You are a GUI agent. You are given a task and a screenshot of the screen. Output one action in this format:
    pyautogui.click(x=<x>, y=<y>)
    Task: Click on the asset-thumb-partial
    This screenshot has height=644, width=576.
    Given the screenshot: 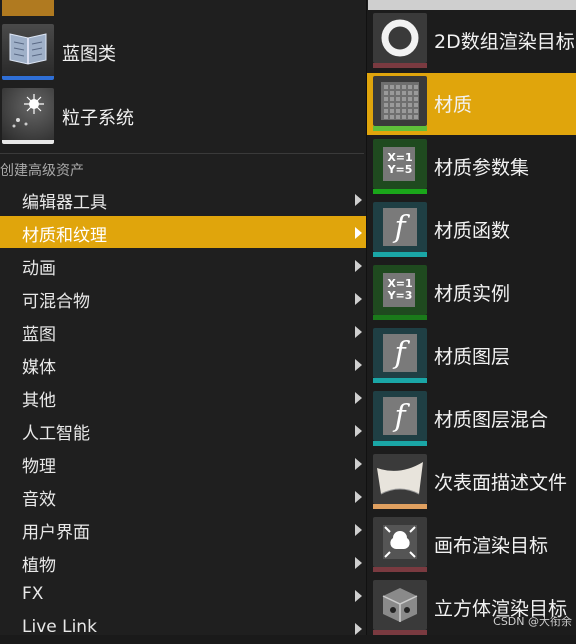 What is the action you would take?
    pyautogui.click(x=28, y=8)
    